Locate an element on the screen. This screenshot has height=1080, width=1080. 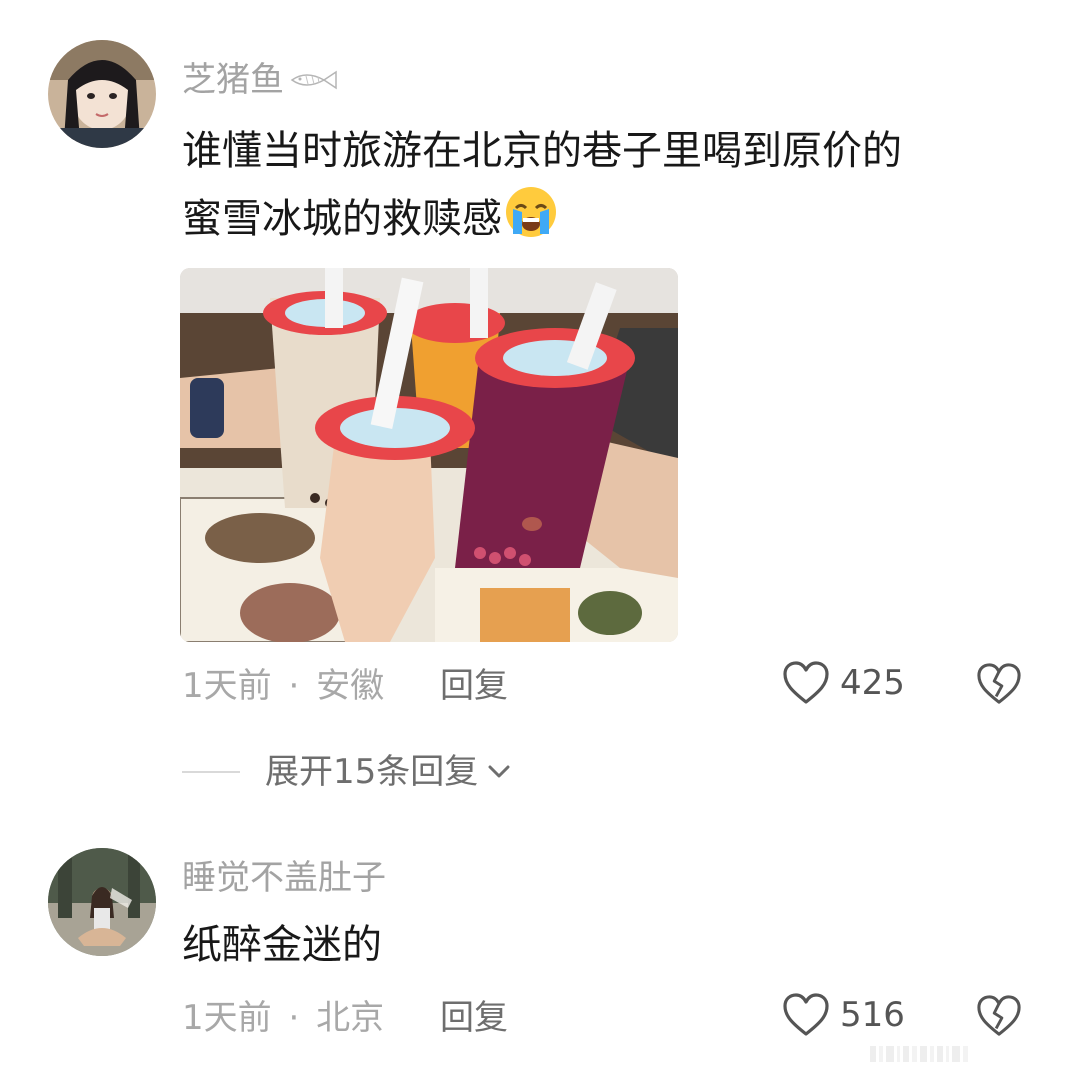
expand-divider is located at coordinates (211, 772).